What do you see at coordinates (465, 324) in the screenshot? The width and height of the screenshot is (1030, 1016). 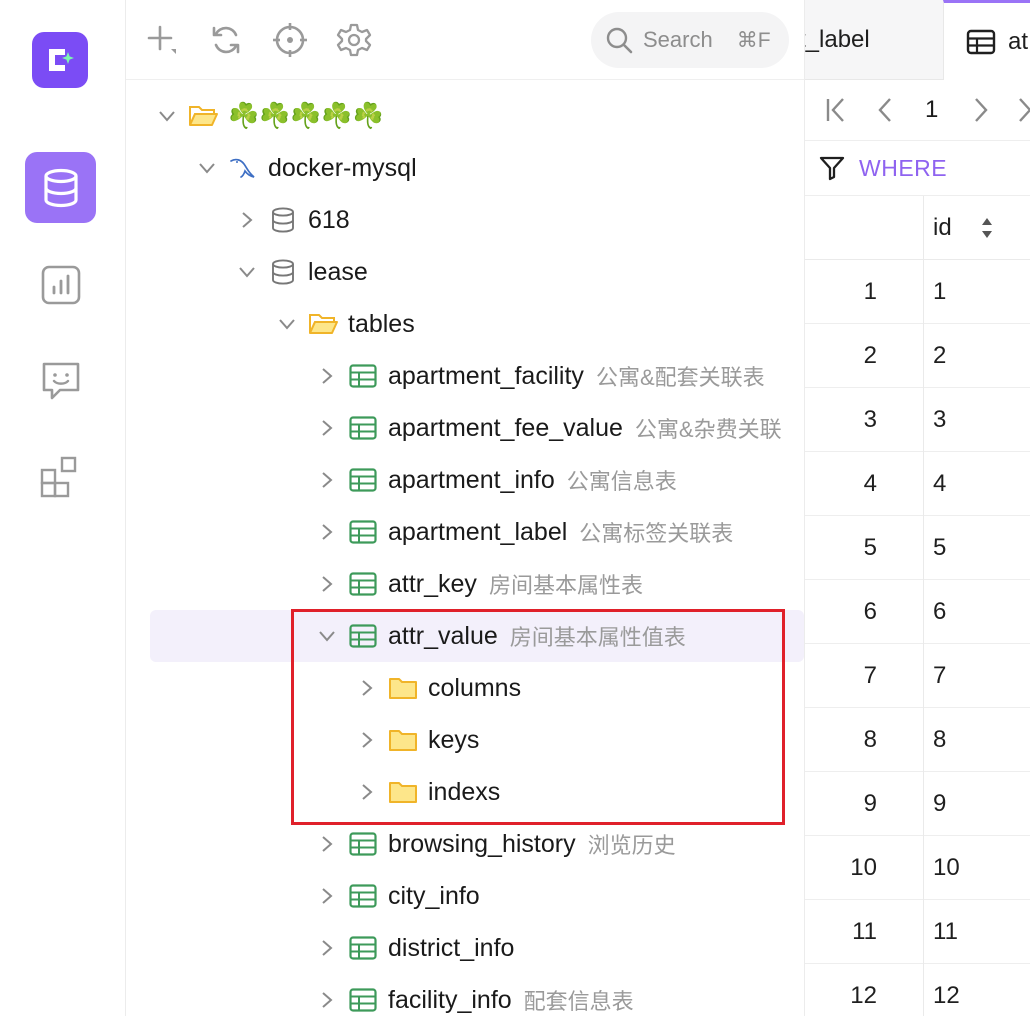 I see `tree-tables-folder: tables` at bounding box center [465, 324].